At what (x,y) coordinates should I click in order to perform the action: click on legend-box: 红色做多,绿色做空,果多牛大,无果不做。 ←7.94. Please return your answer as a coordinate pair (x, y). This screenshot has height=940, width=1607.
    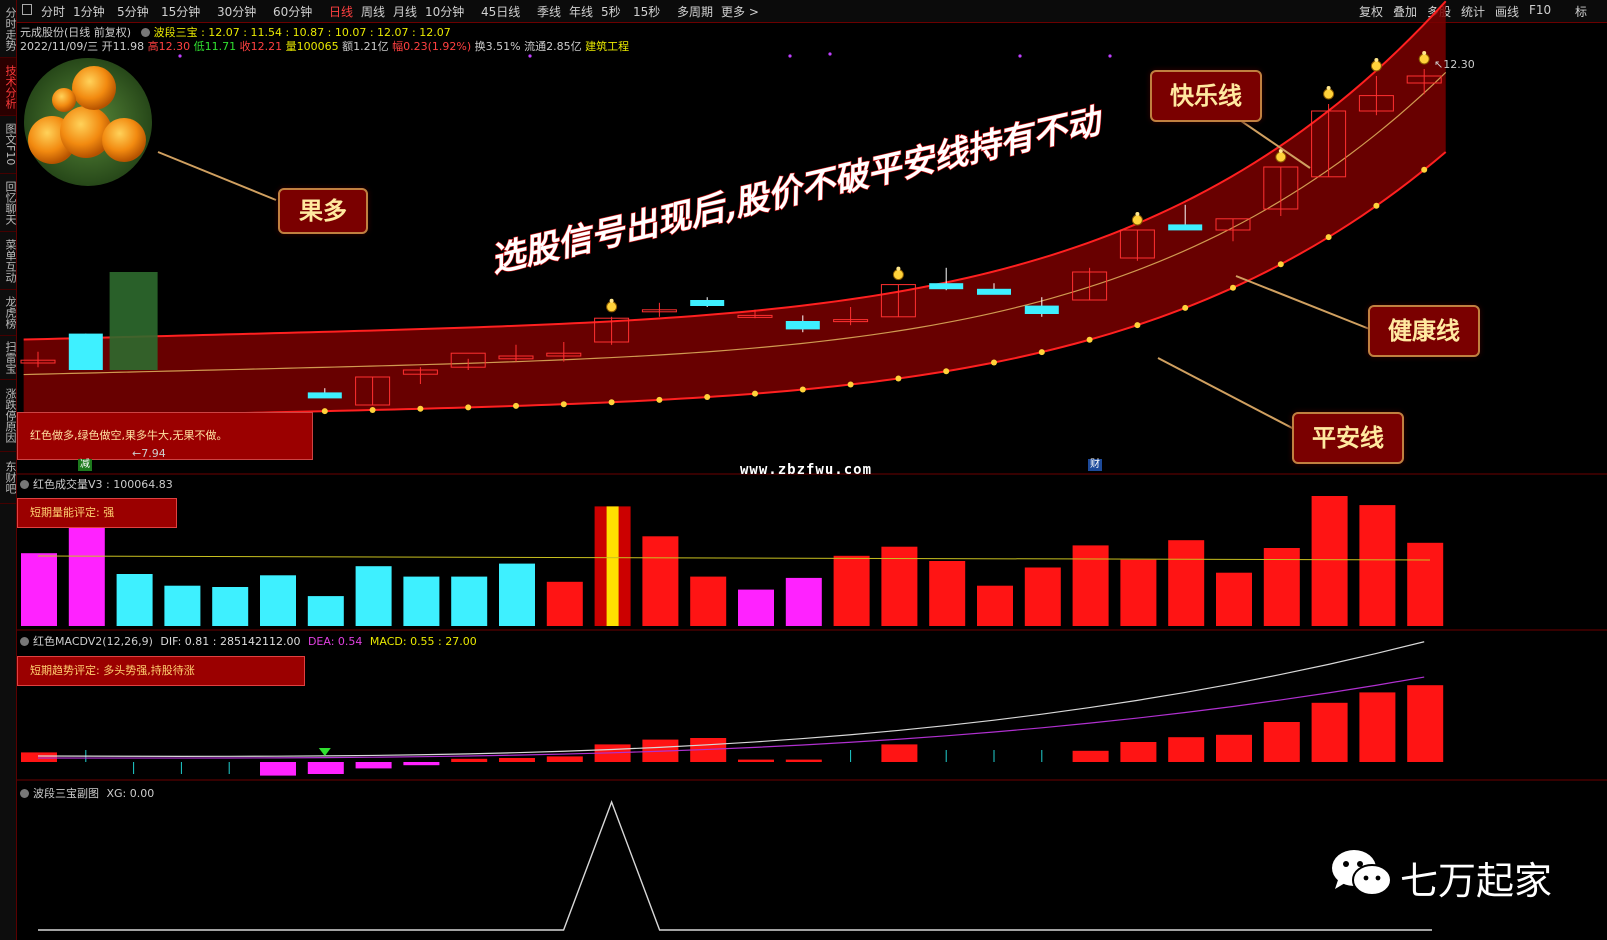
    Looking at the image, I should click on (165, 436).